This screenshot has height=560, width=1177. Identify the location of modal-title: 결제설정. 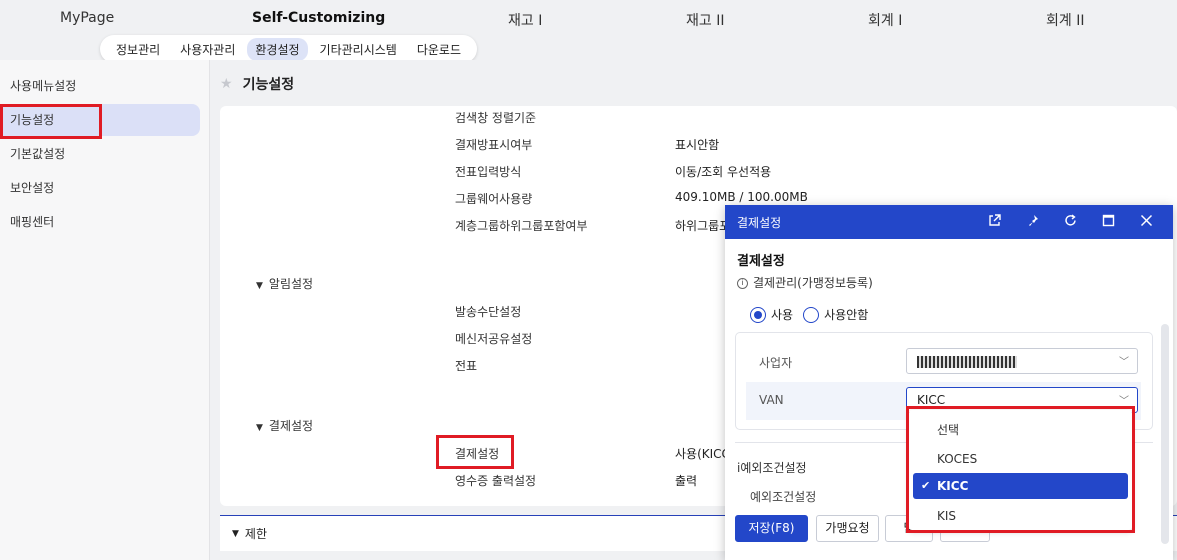
(761, 261).